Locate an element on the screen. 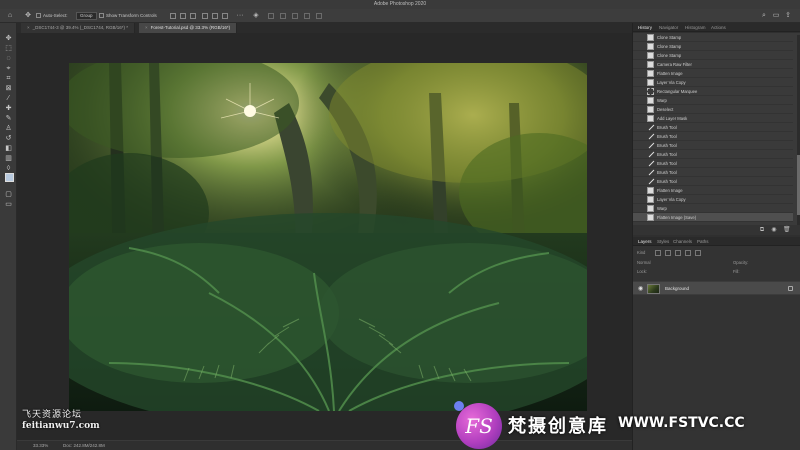  3d-slide-icon is located at coordinates (307, 16).